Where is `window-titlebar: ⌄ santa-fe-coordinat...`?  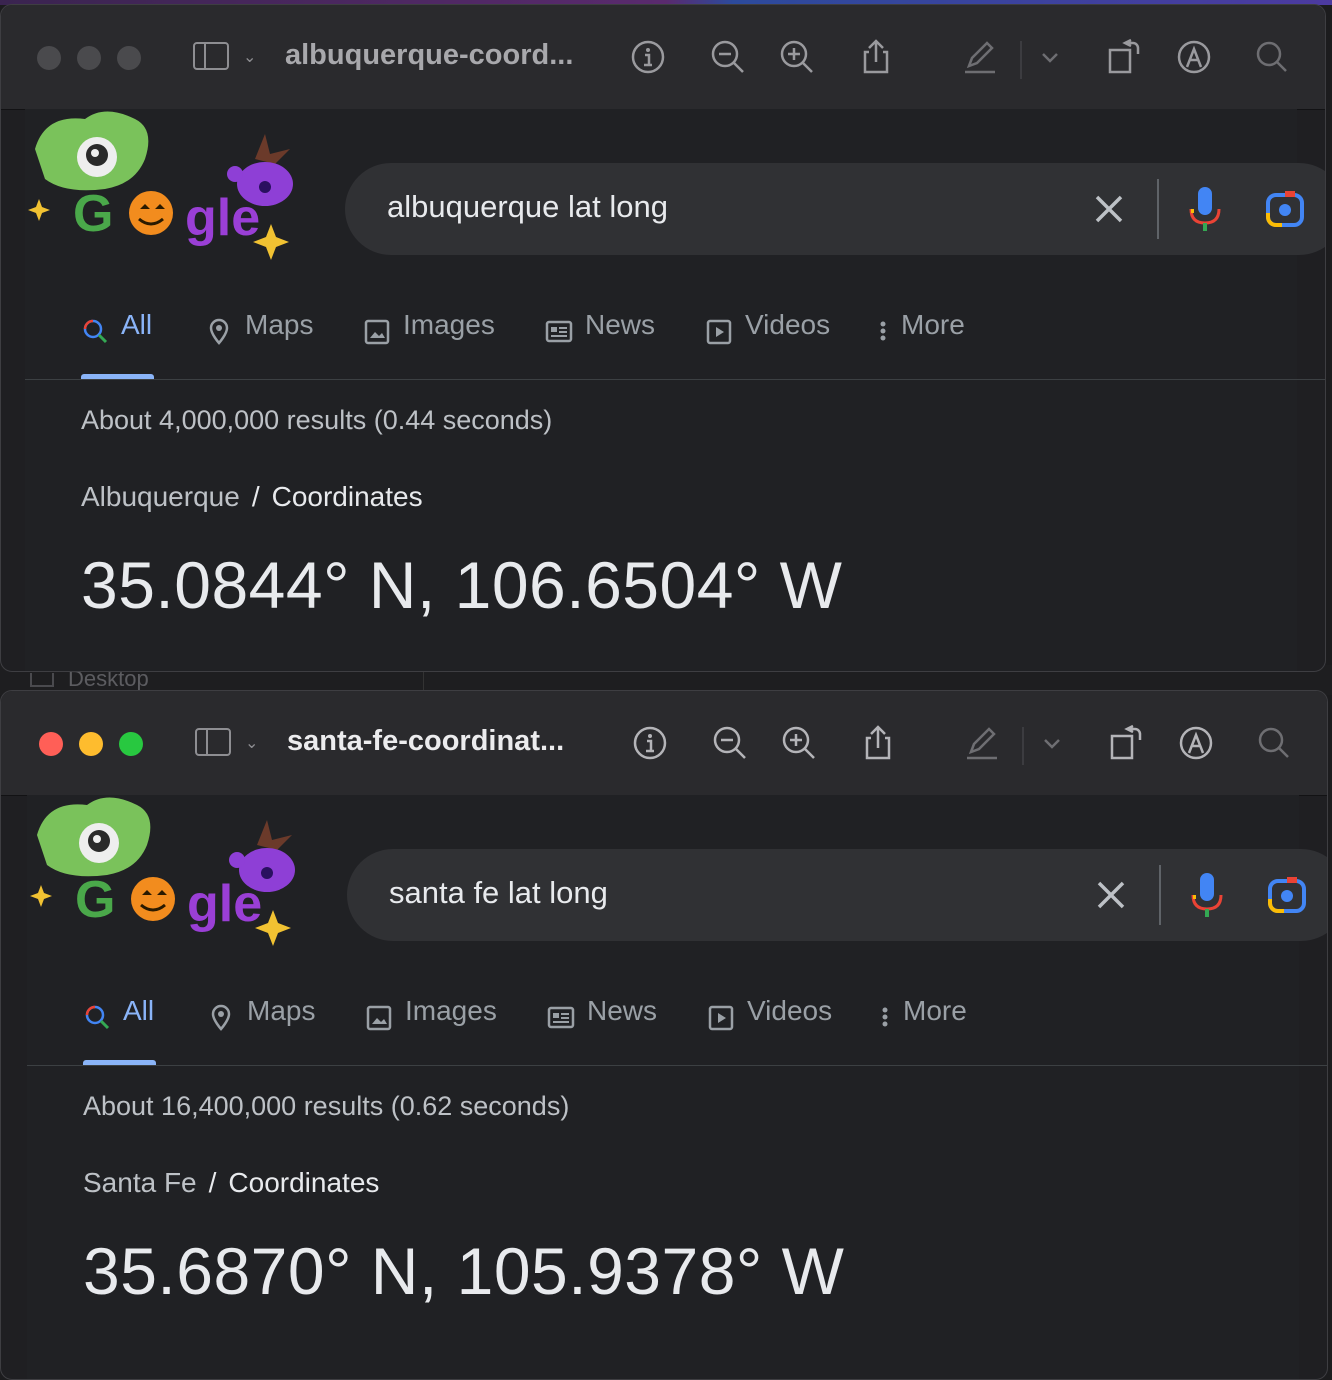
window-titlebar: ⌄ santa-fe-coordinat... is located at coordinates (664, 743).